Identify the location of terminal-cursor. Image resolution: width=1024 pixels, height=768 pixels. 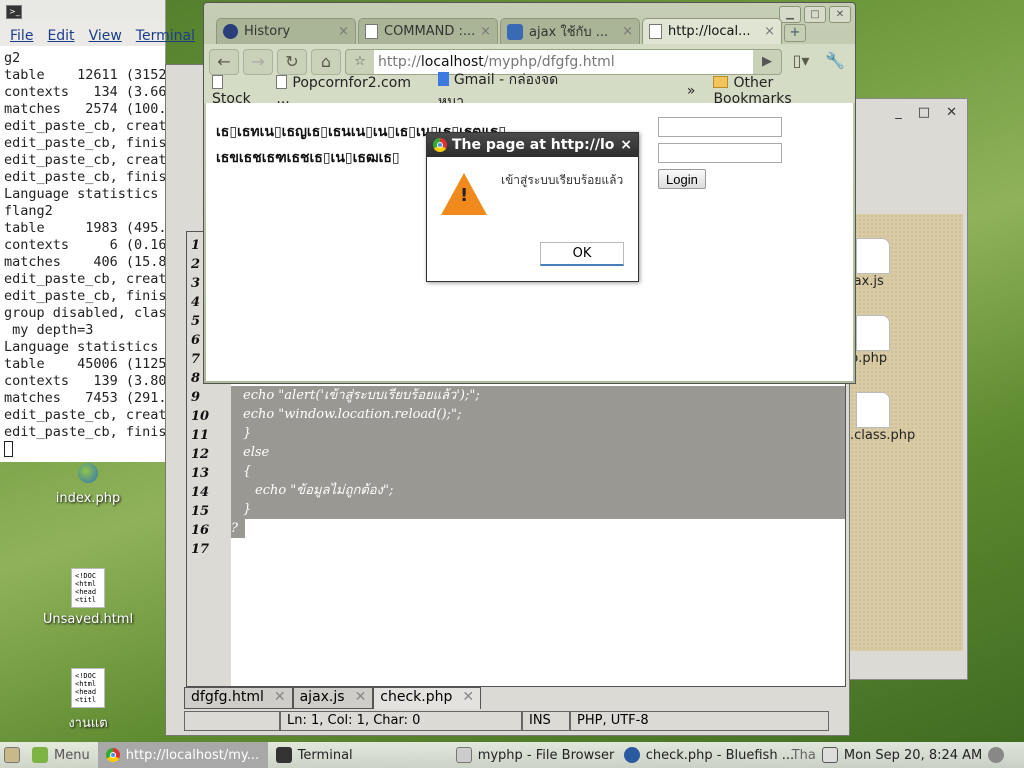
(8, 449).